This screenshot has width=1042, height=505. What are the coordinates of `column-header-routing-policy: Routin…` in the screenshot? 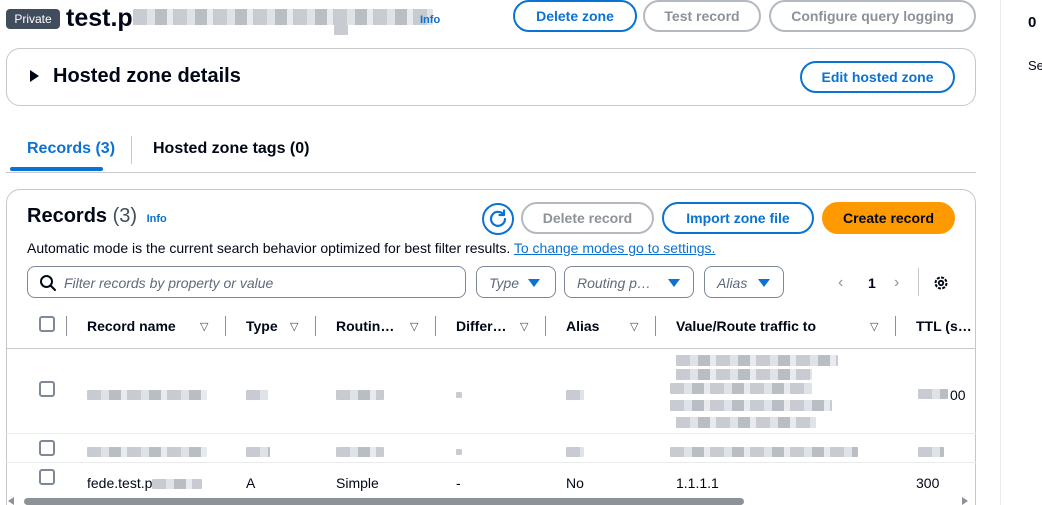 It's located at (365, 326).